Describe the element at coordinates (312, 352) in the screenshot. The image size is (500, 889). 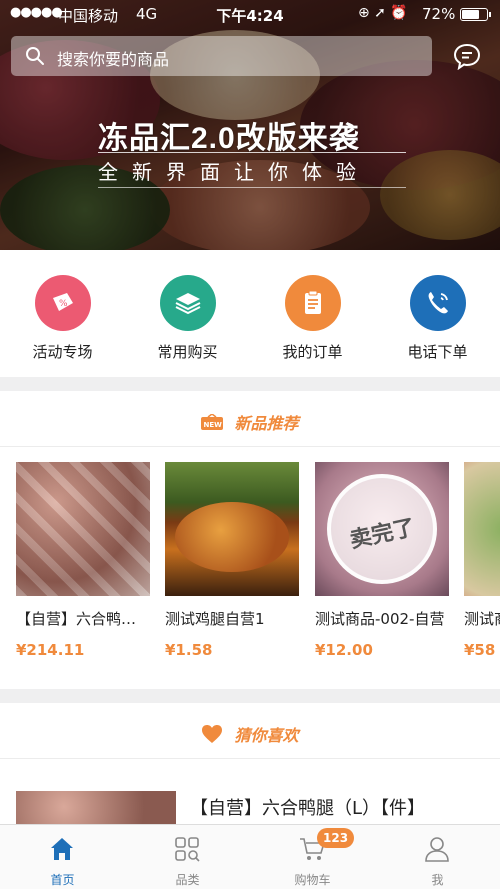
I see `quick-action-label: 我的订单` at that location.